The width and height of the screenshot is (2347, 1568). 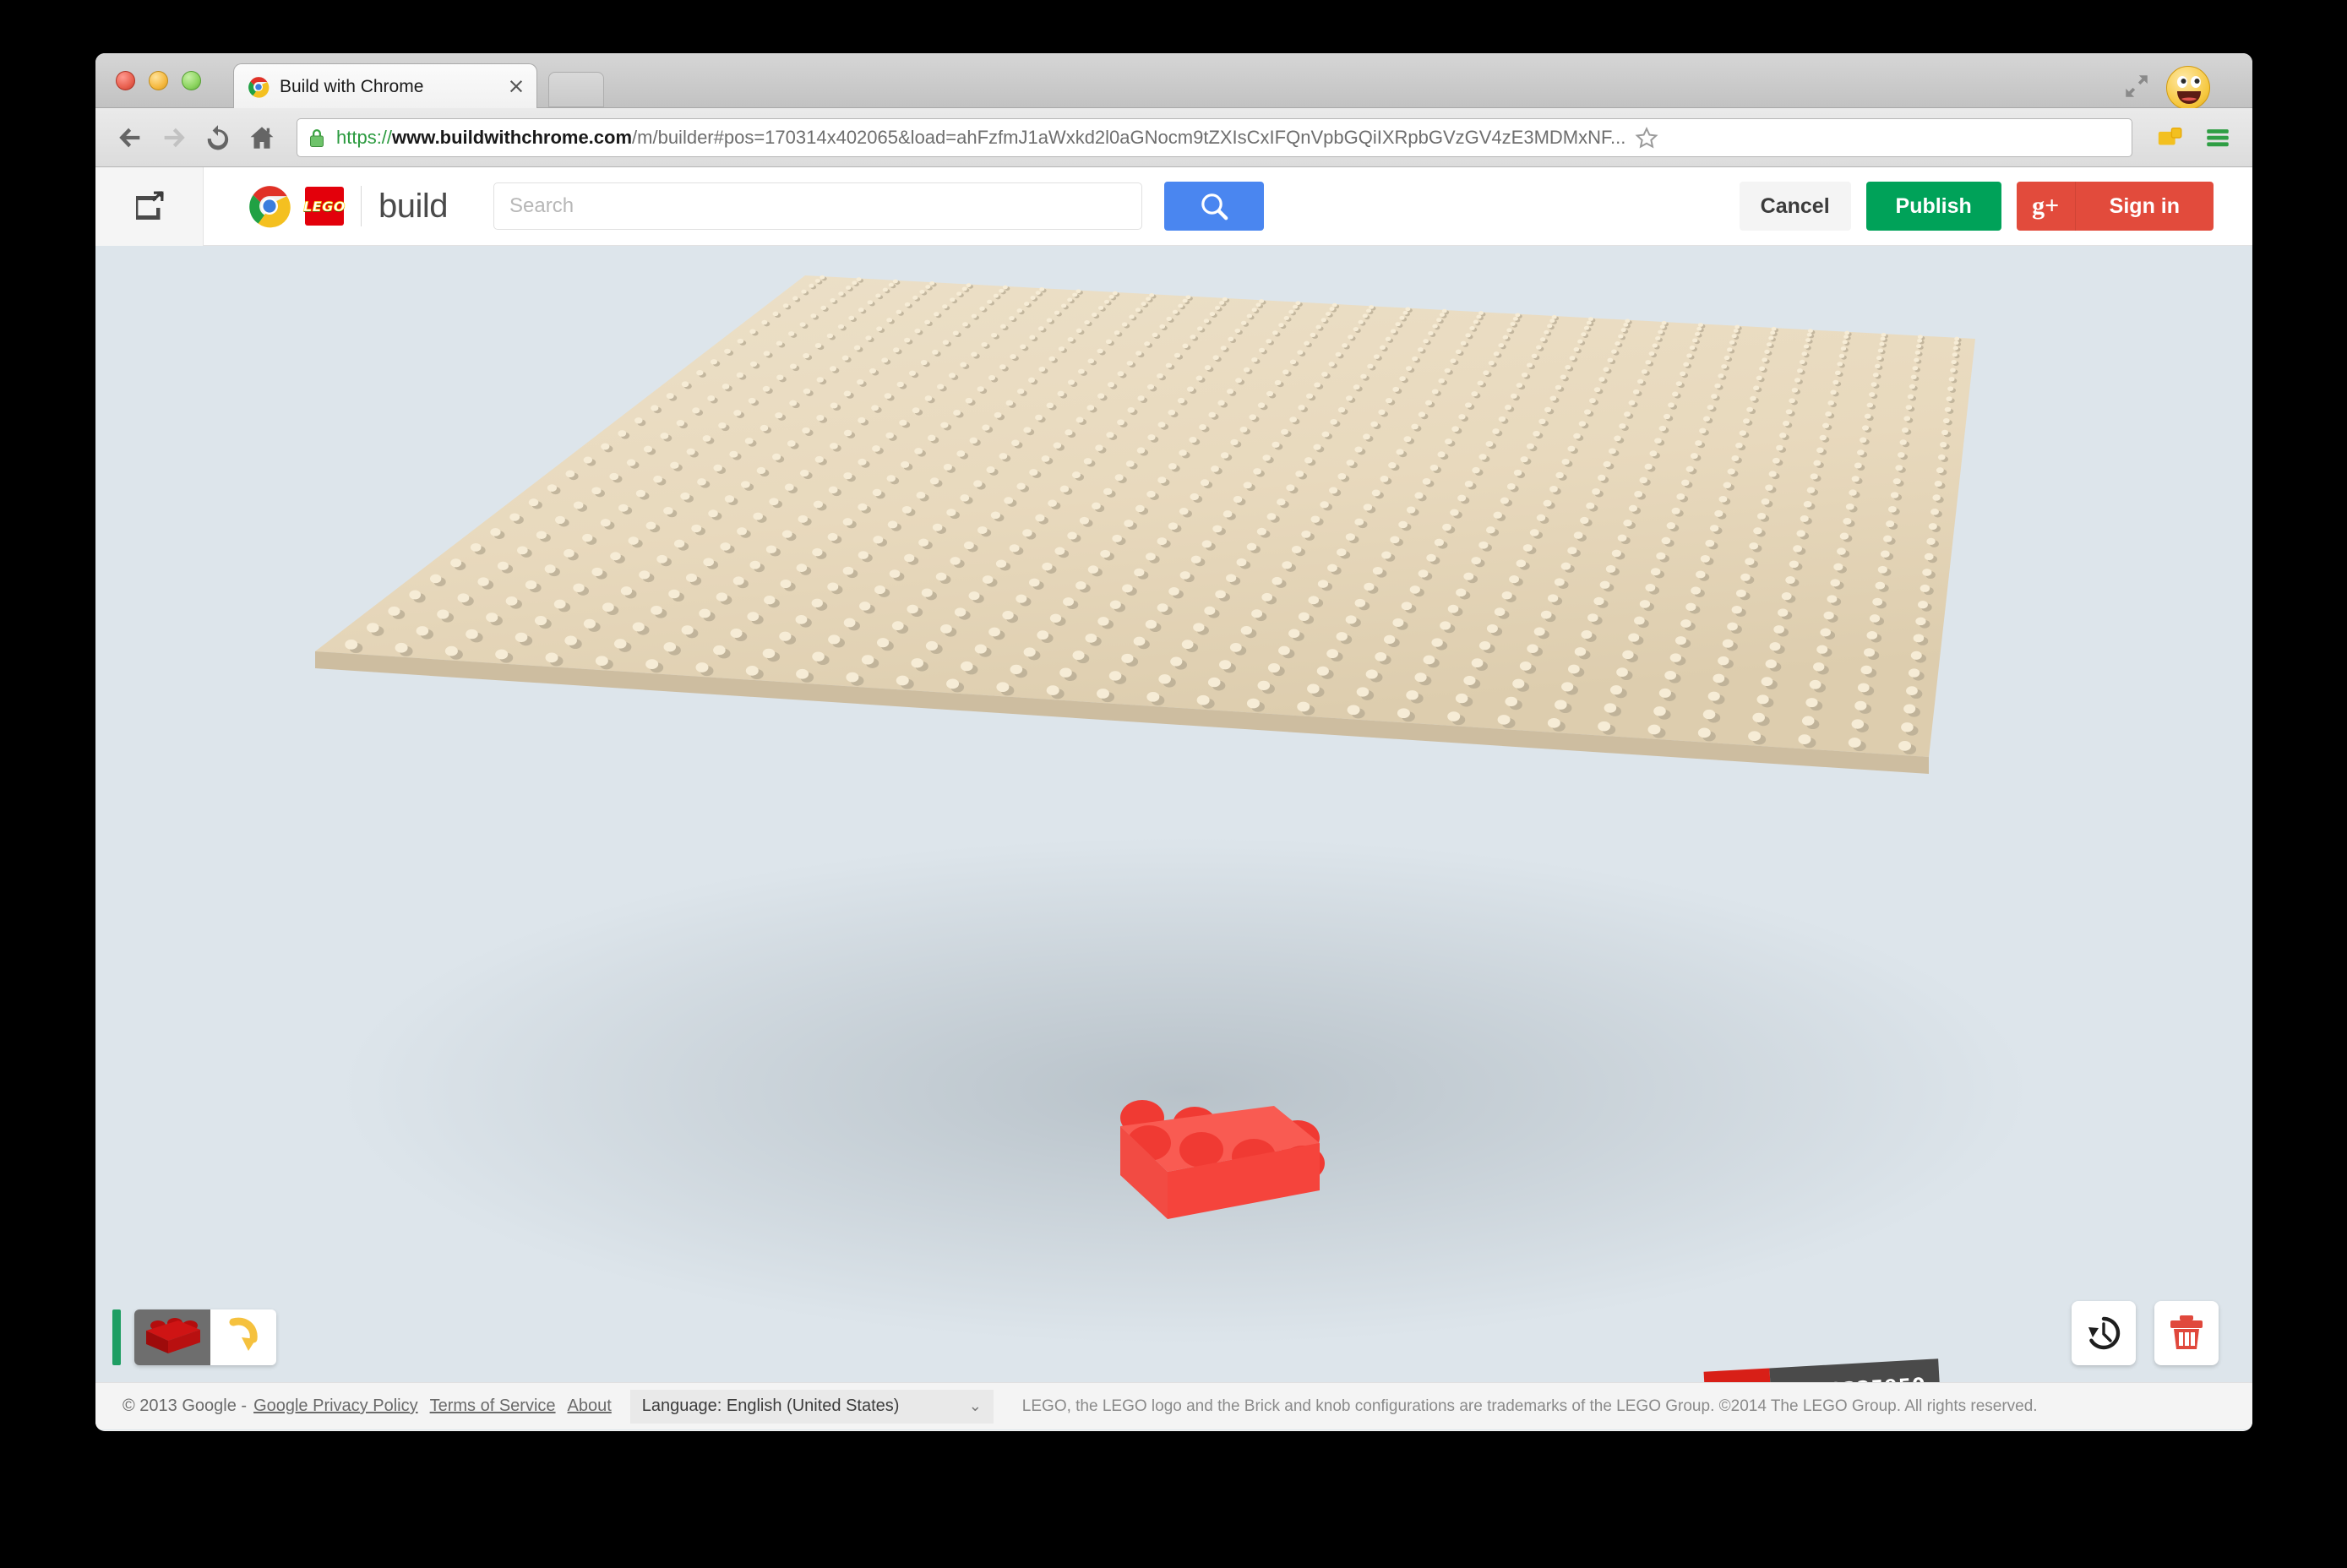 What do you see at coordinates (361, 206) in the screenshot?
I see `brand-divider` at bounding box center [361, 206].